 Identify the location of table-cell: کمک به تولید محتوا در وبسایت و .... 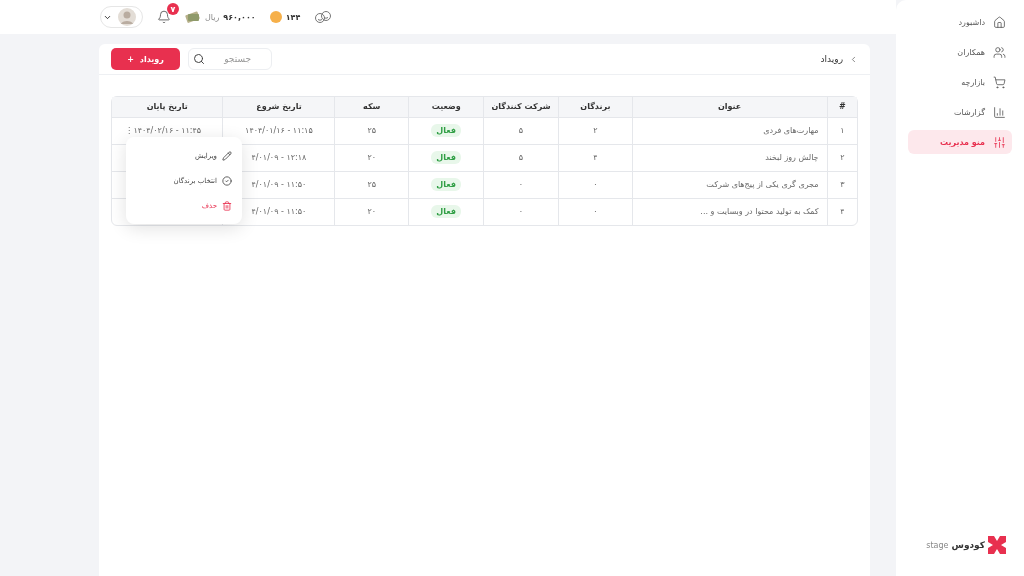
(759, 212).